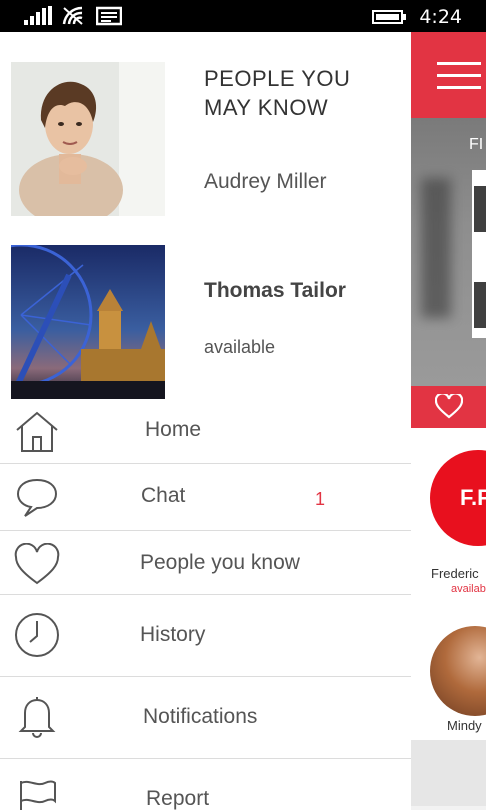  What do you see at coordinates (479, 254) in the screenshot?
I see `image-panel` at bounding box center [479, 254].